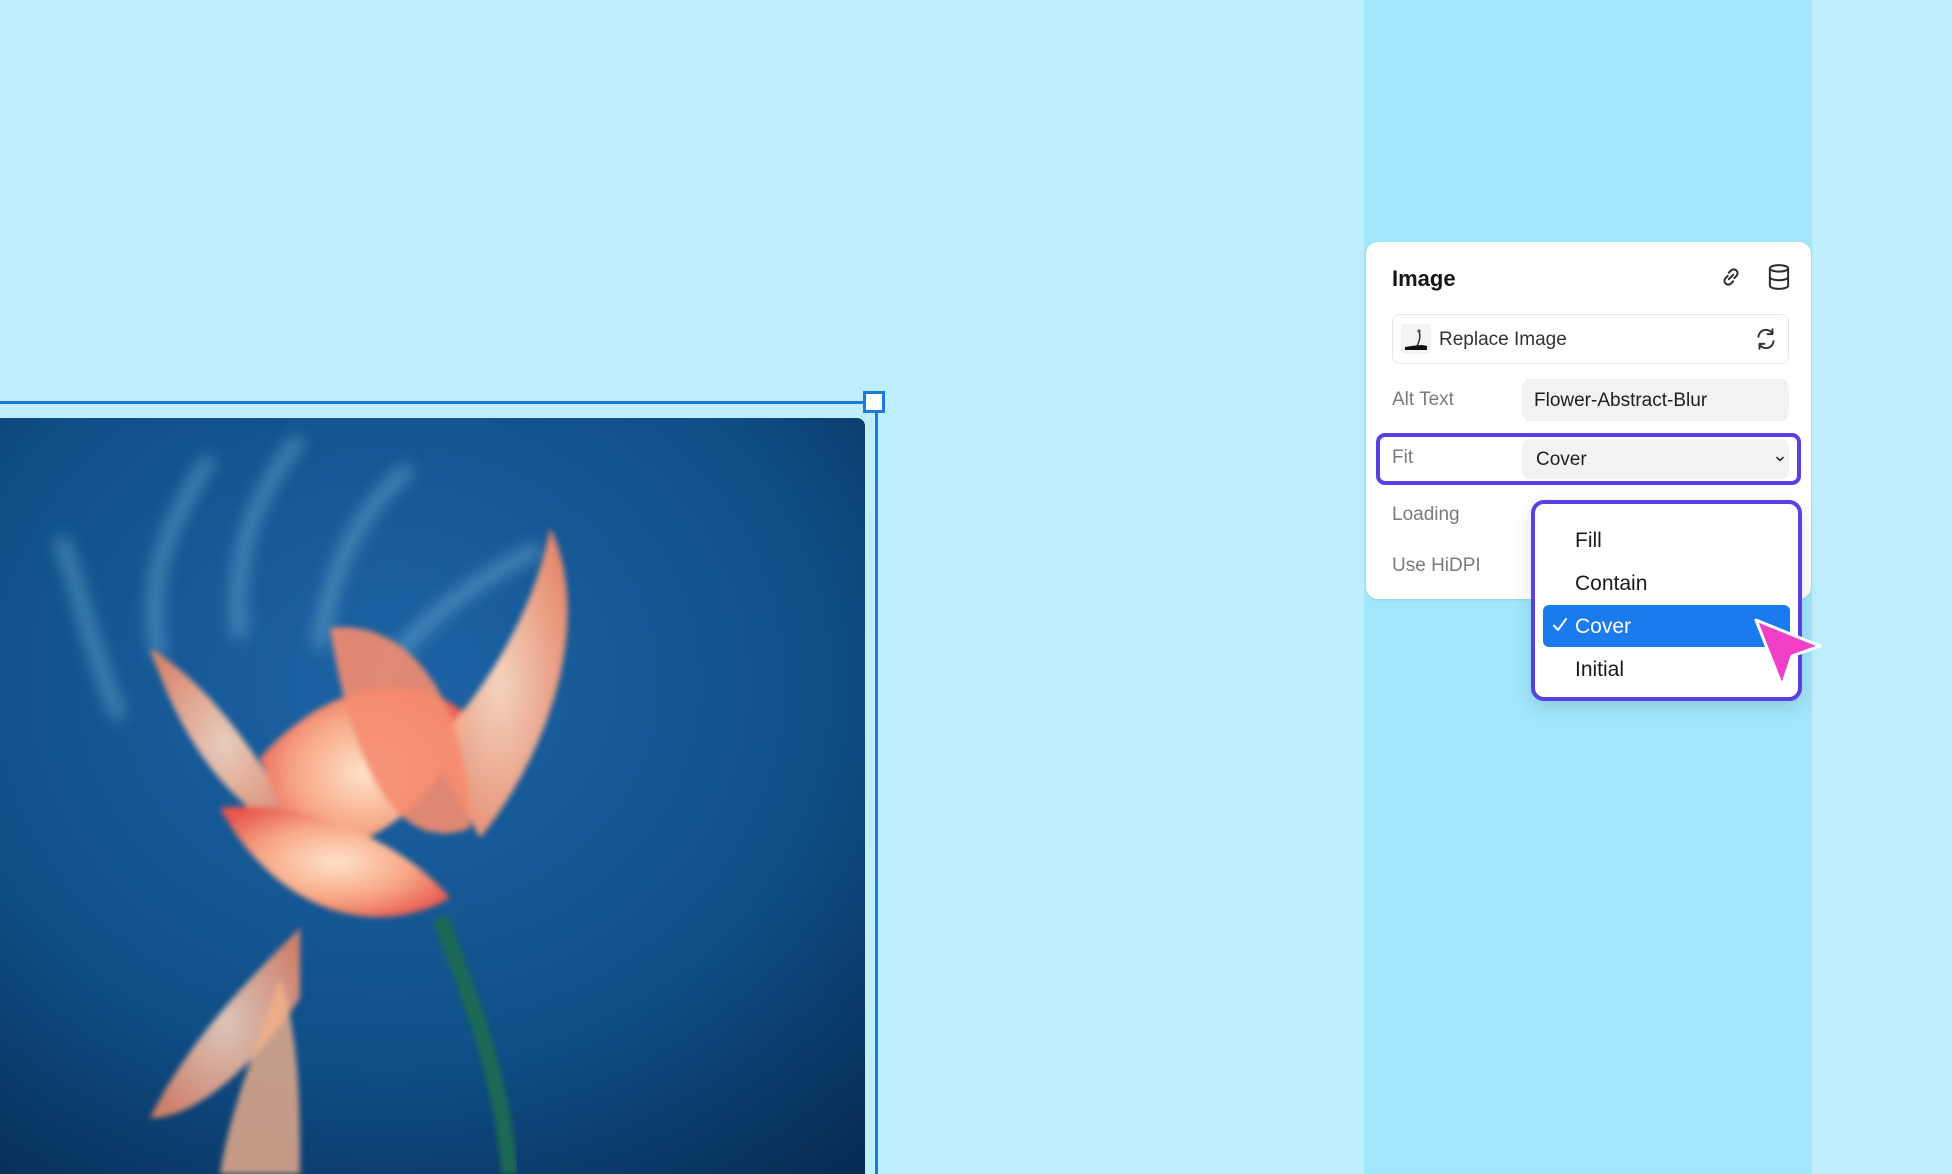 The width and height of the screenshot is (1952, 1174). I want to click on selection-border-top, so click(438, 402).